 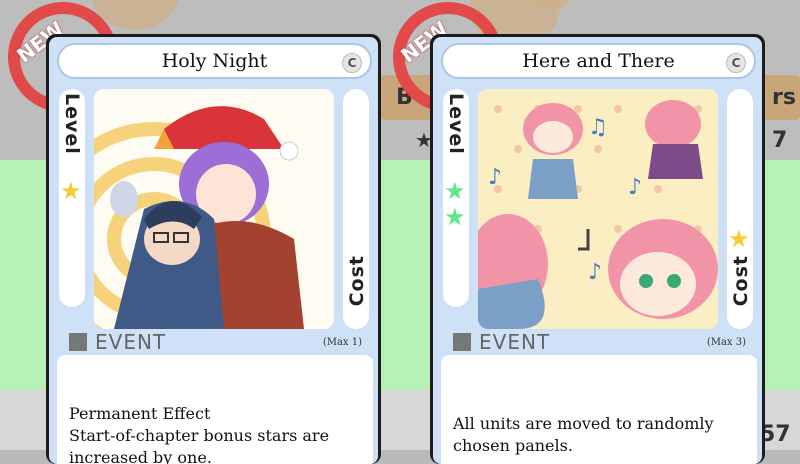 What do you see at coordinates (513, 445) in the screenshot?
I see `card-text-line: chosen panels.` at bounding box center [513, 445].